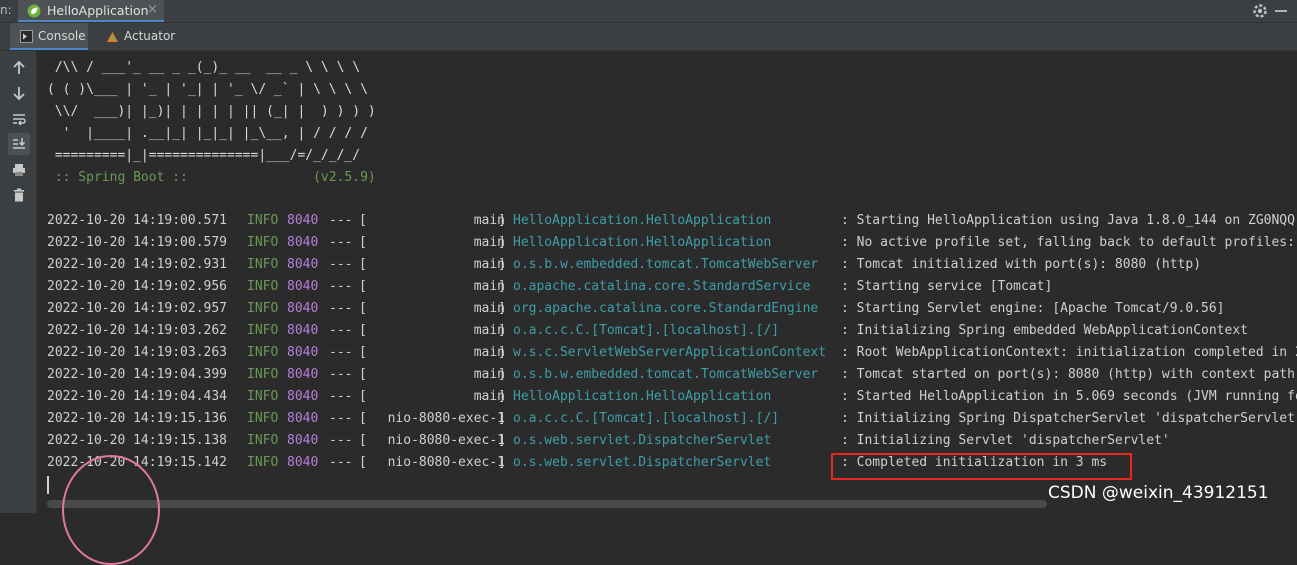 This screenshot has height=565, width=1297. What do you see at coordinates (207, 133) in the screenshot?
I see `banner-line: ' |____| .__|_| |_|_| |_\__, | / / / /` at bounding box center [207, 133].